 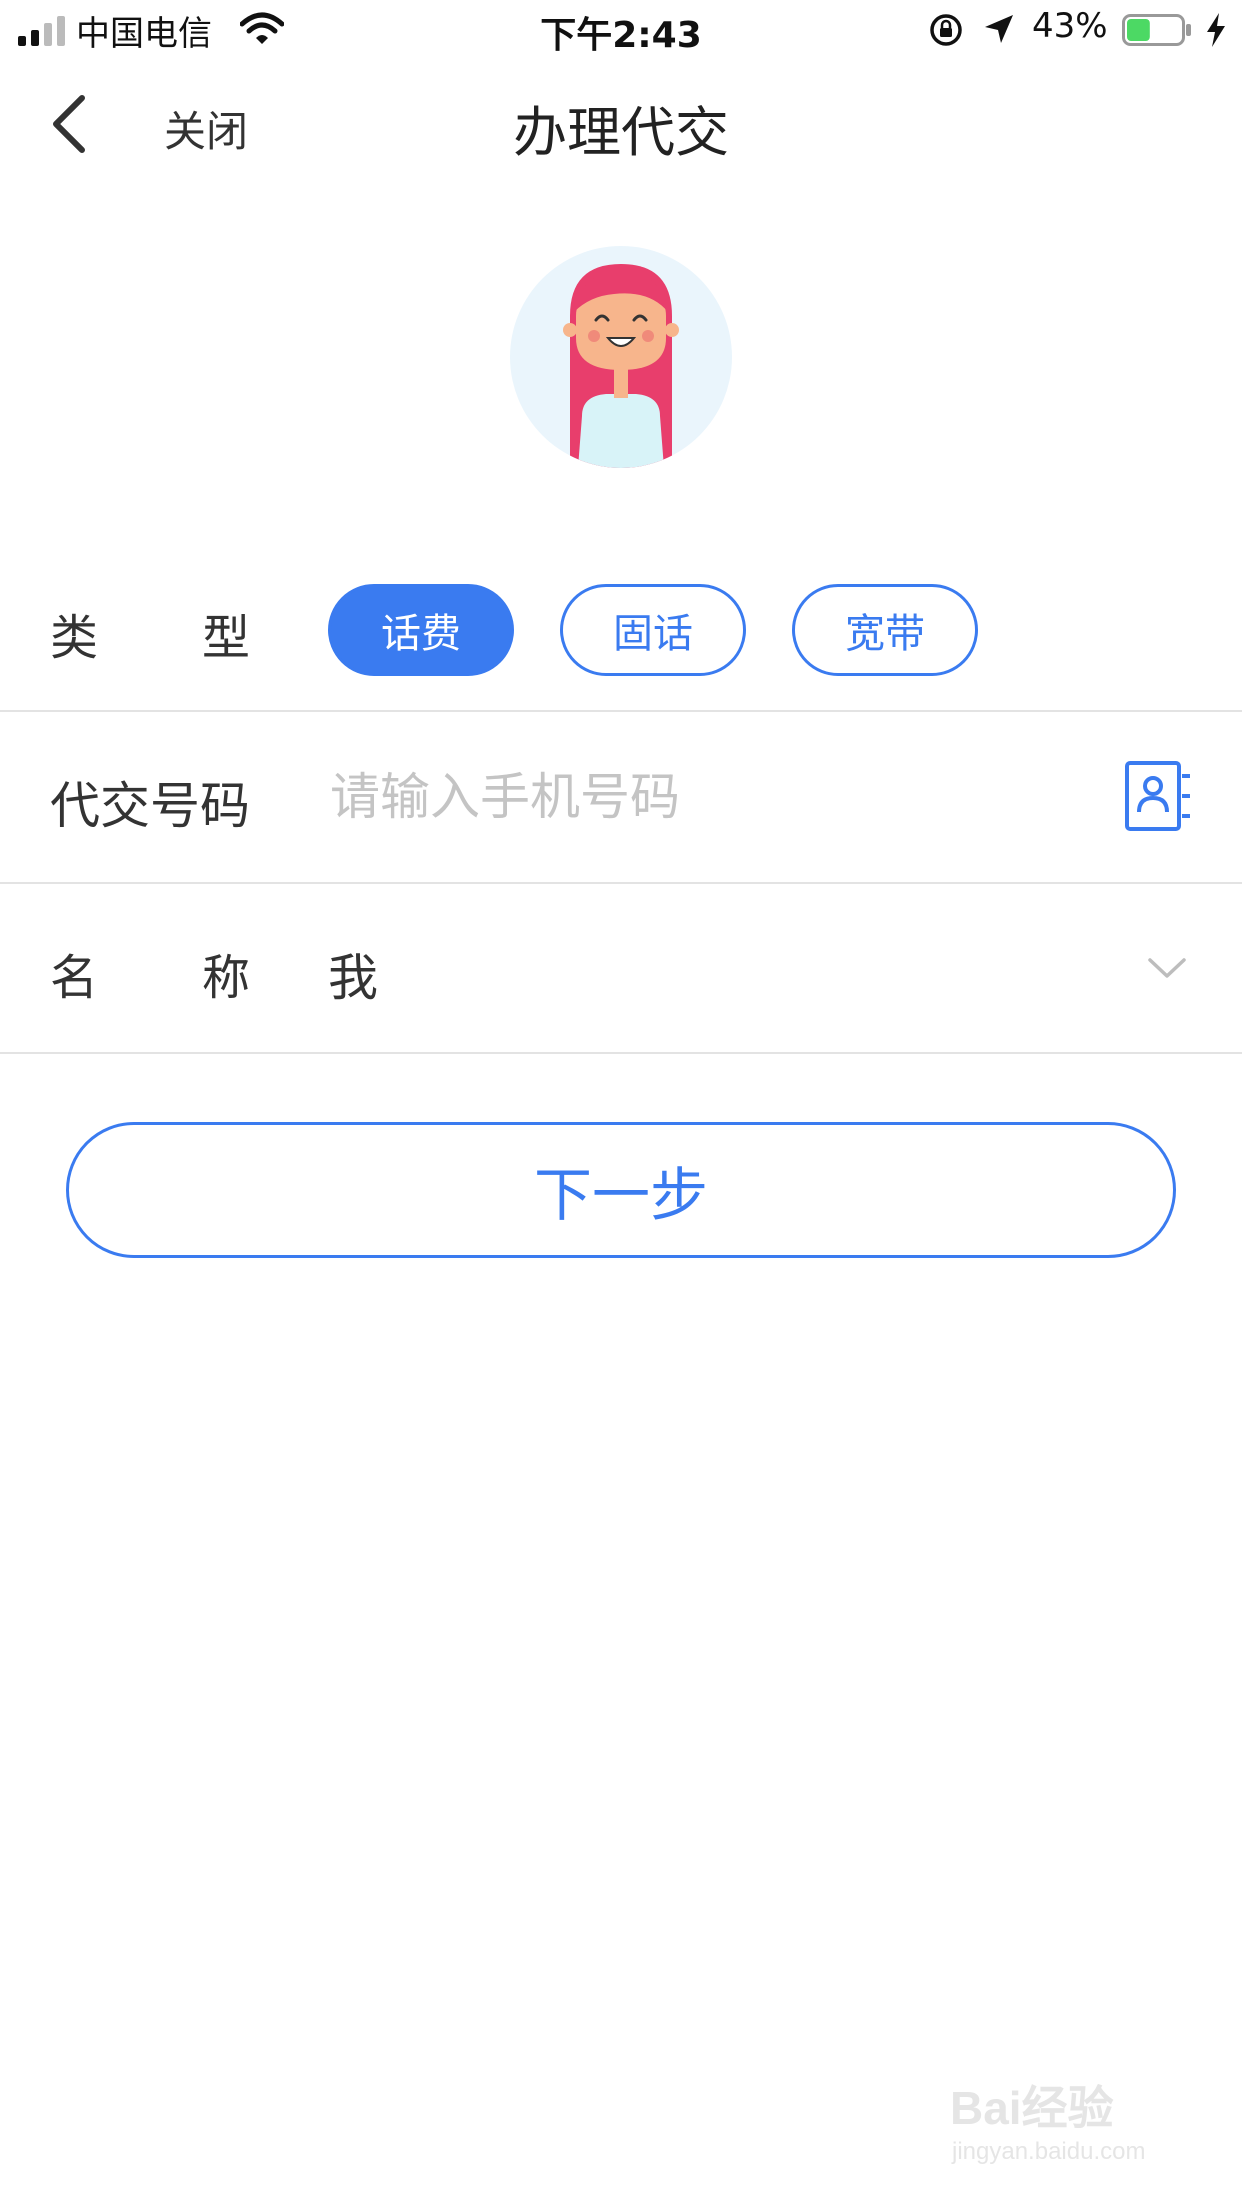 I want to click on location-arrow-icon, so click(x=999, y=29).